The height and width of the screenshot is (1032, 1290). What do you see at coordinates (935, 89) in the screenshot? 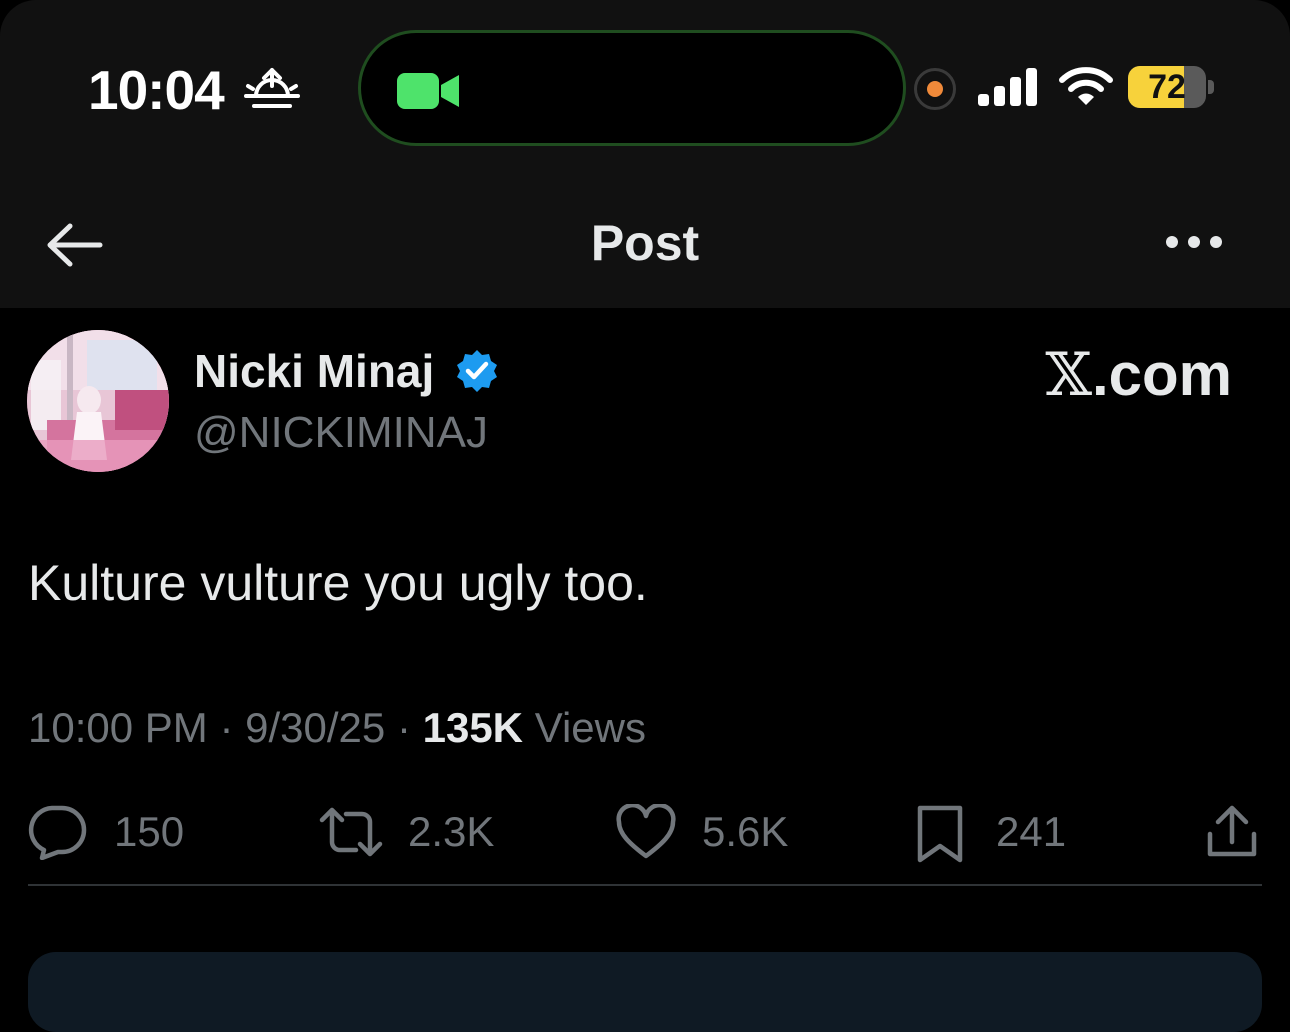
I see `recording-indicator-icon` at bounding box center [935, 89].